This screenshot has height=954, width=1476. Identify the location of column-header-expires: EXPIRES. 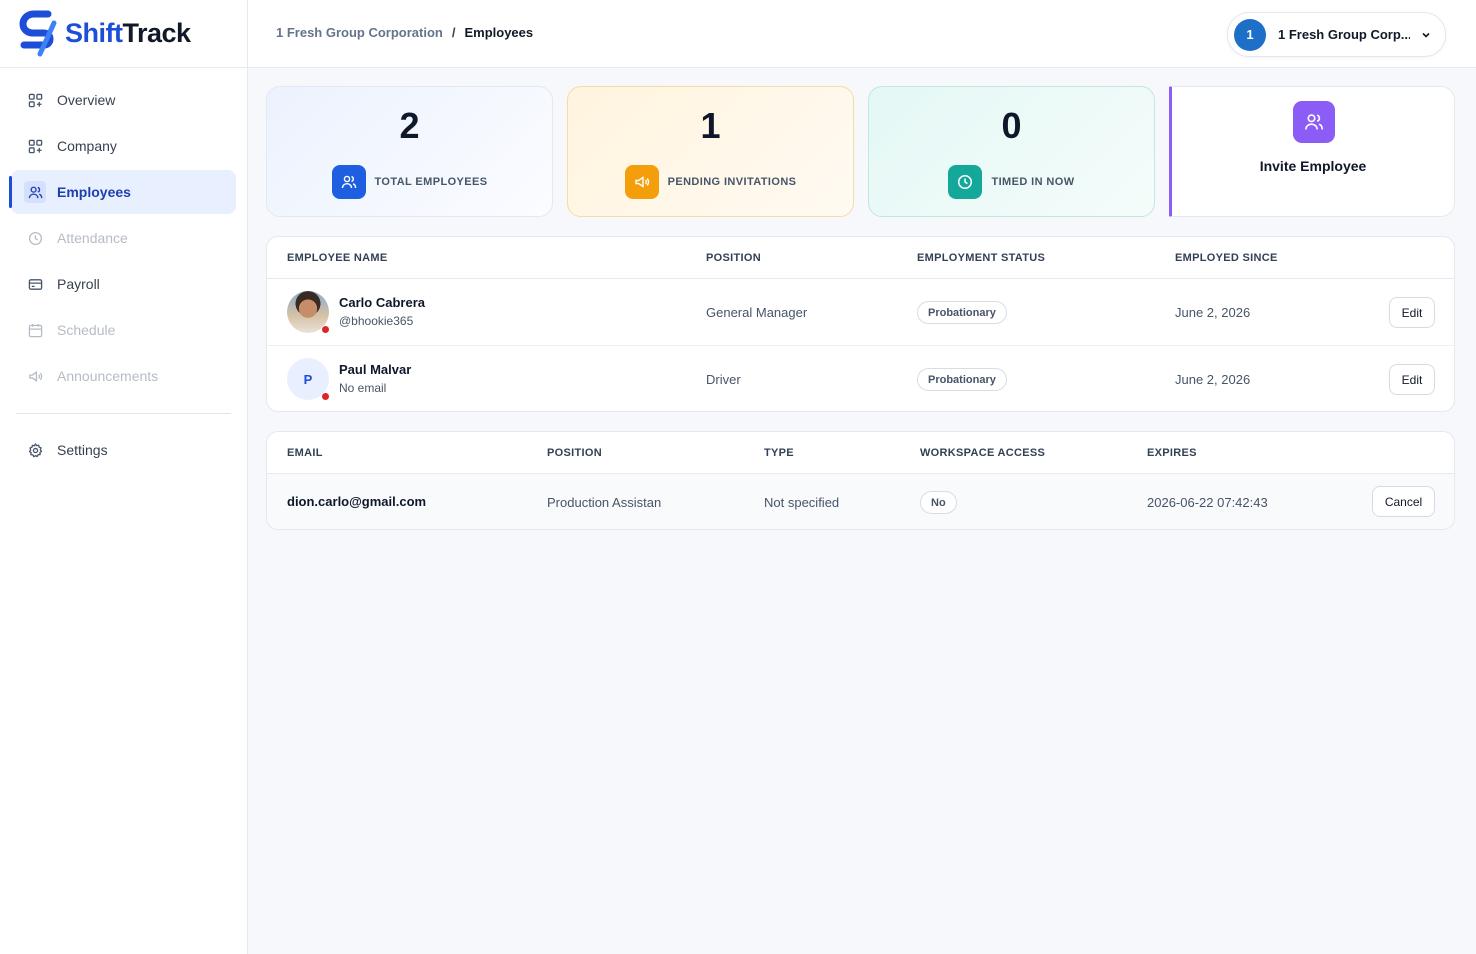
(1172, 453).